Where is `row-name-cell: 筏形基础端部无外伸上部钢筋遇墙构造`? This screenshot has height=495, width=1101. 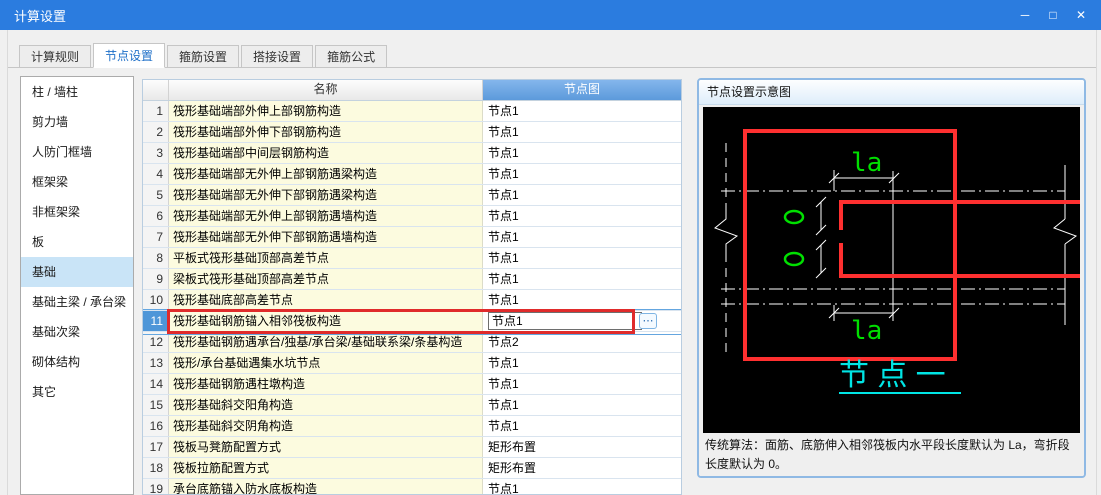
row-name-cell: 筏形基础端部无外伸上部钢筋遇墙构造 is located at coordinates (326, 216).